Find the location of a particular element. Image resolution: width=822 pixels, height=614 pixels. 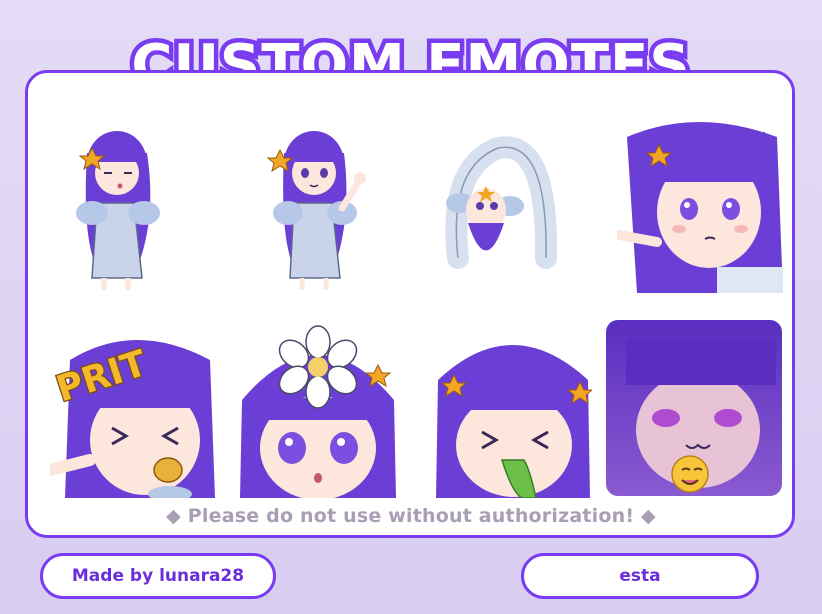

emote-sick is located at coordinates (512, 409).